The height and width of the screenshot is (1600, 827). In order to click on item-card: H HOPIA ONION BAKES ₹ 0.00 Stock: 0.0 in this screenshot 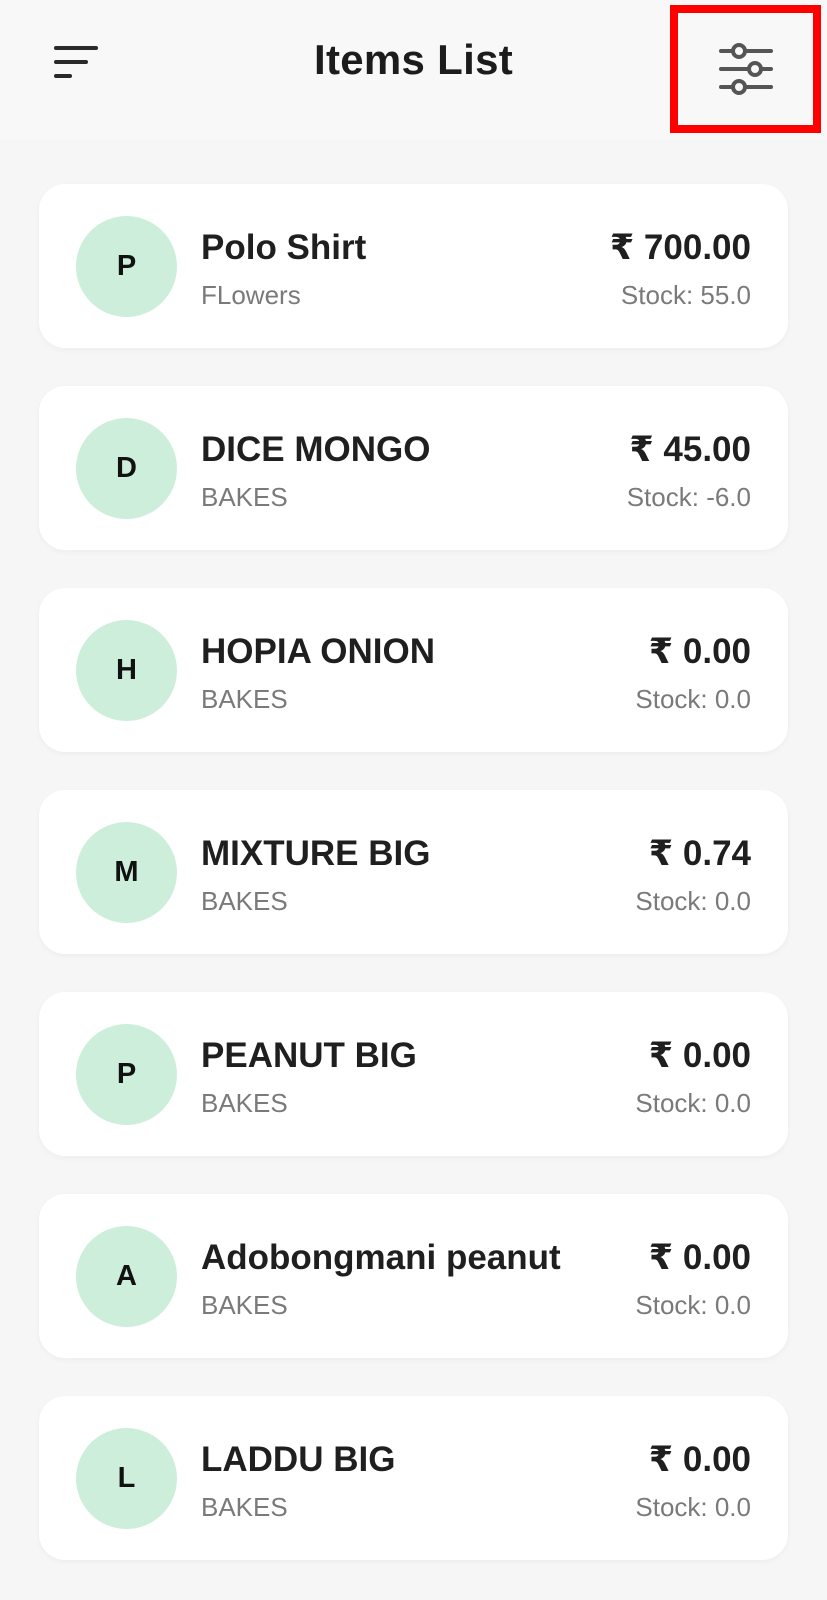, I will do `click(413, 670)`.